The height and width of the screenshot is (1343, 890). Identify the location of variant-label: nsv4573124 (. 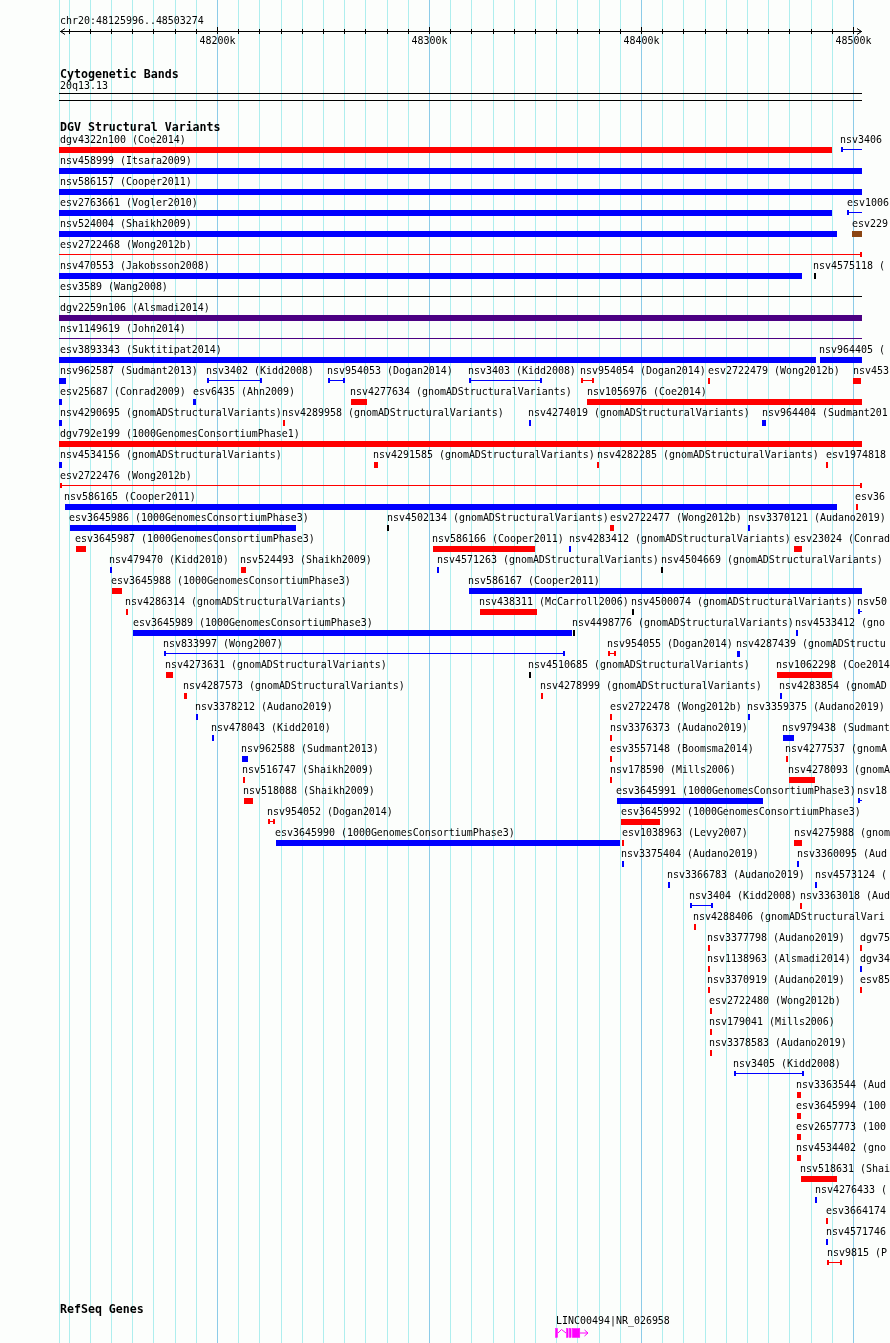
(851, 874).